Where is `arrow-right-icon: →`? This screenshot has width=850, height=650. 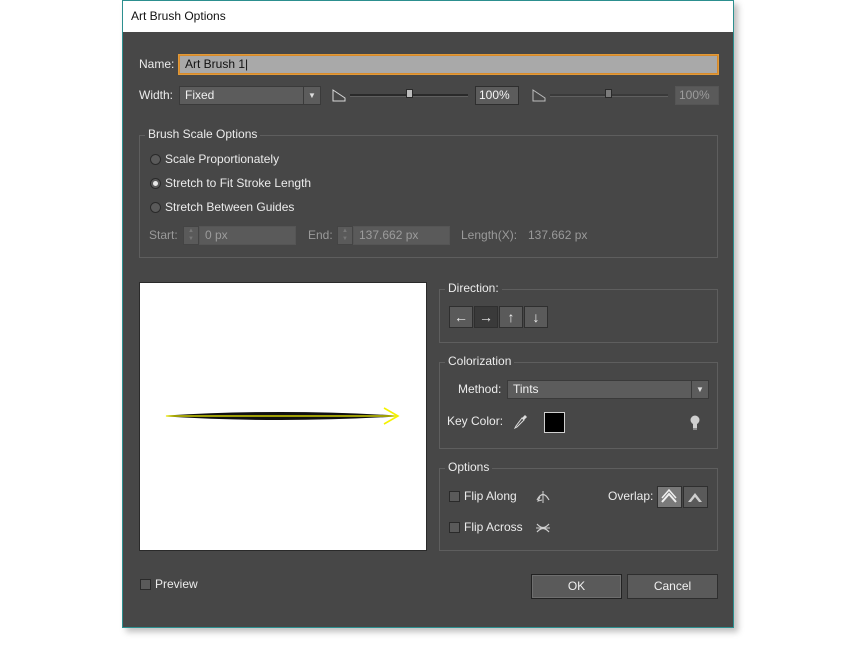 arrow-right-icon: → is located at coordinates (486, 317).